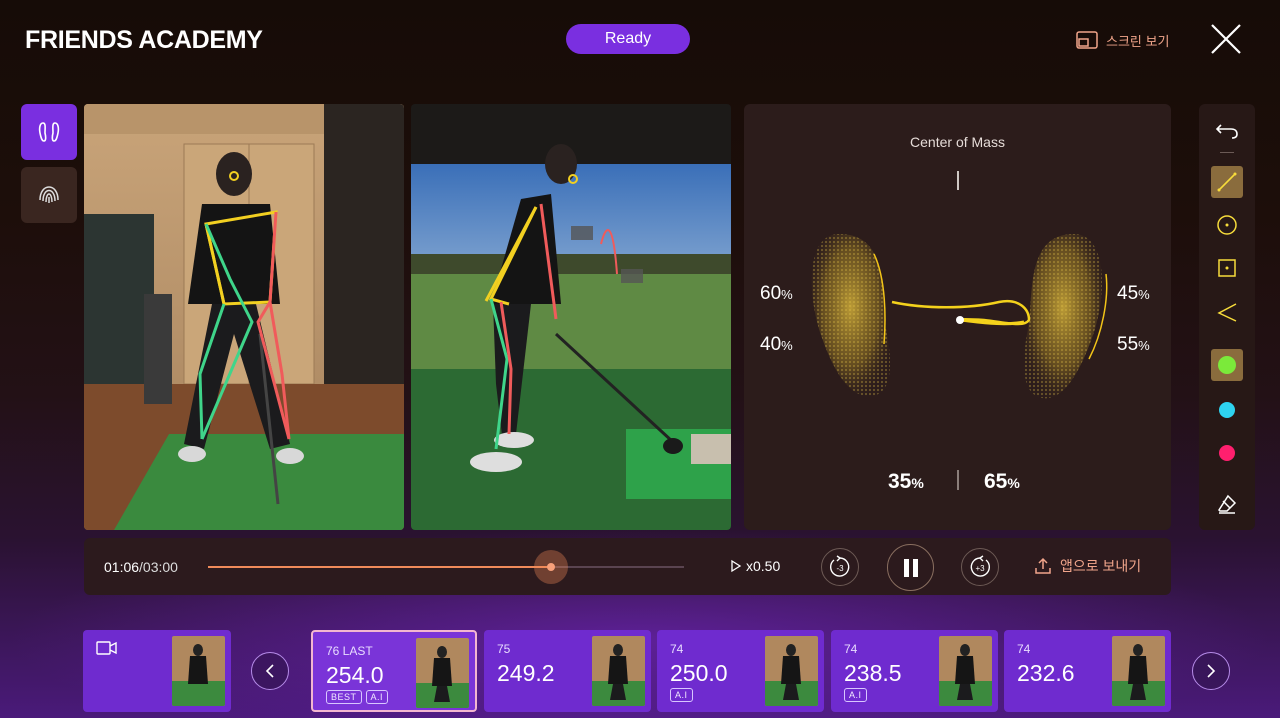 Image resolution: width=1280 pixels, height=718 pixels. Describe the element at coordinates (1138, 41) in the screenshot. I see `screen-view-label: 스크린 보기` at that location.